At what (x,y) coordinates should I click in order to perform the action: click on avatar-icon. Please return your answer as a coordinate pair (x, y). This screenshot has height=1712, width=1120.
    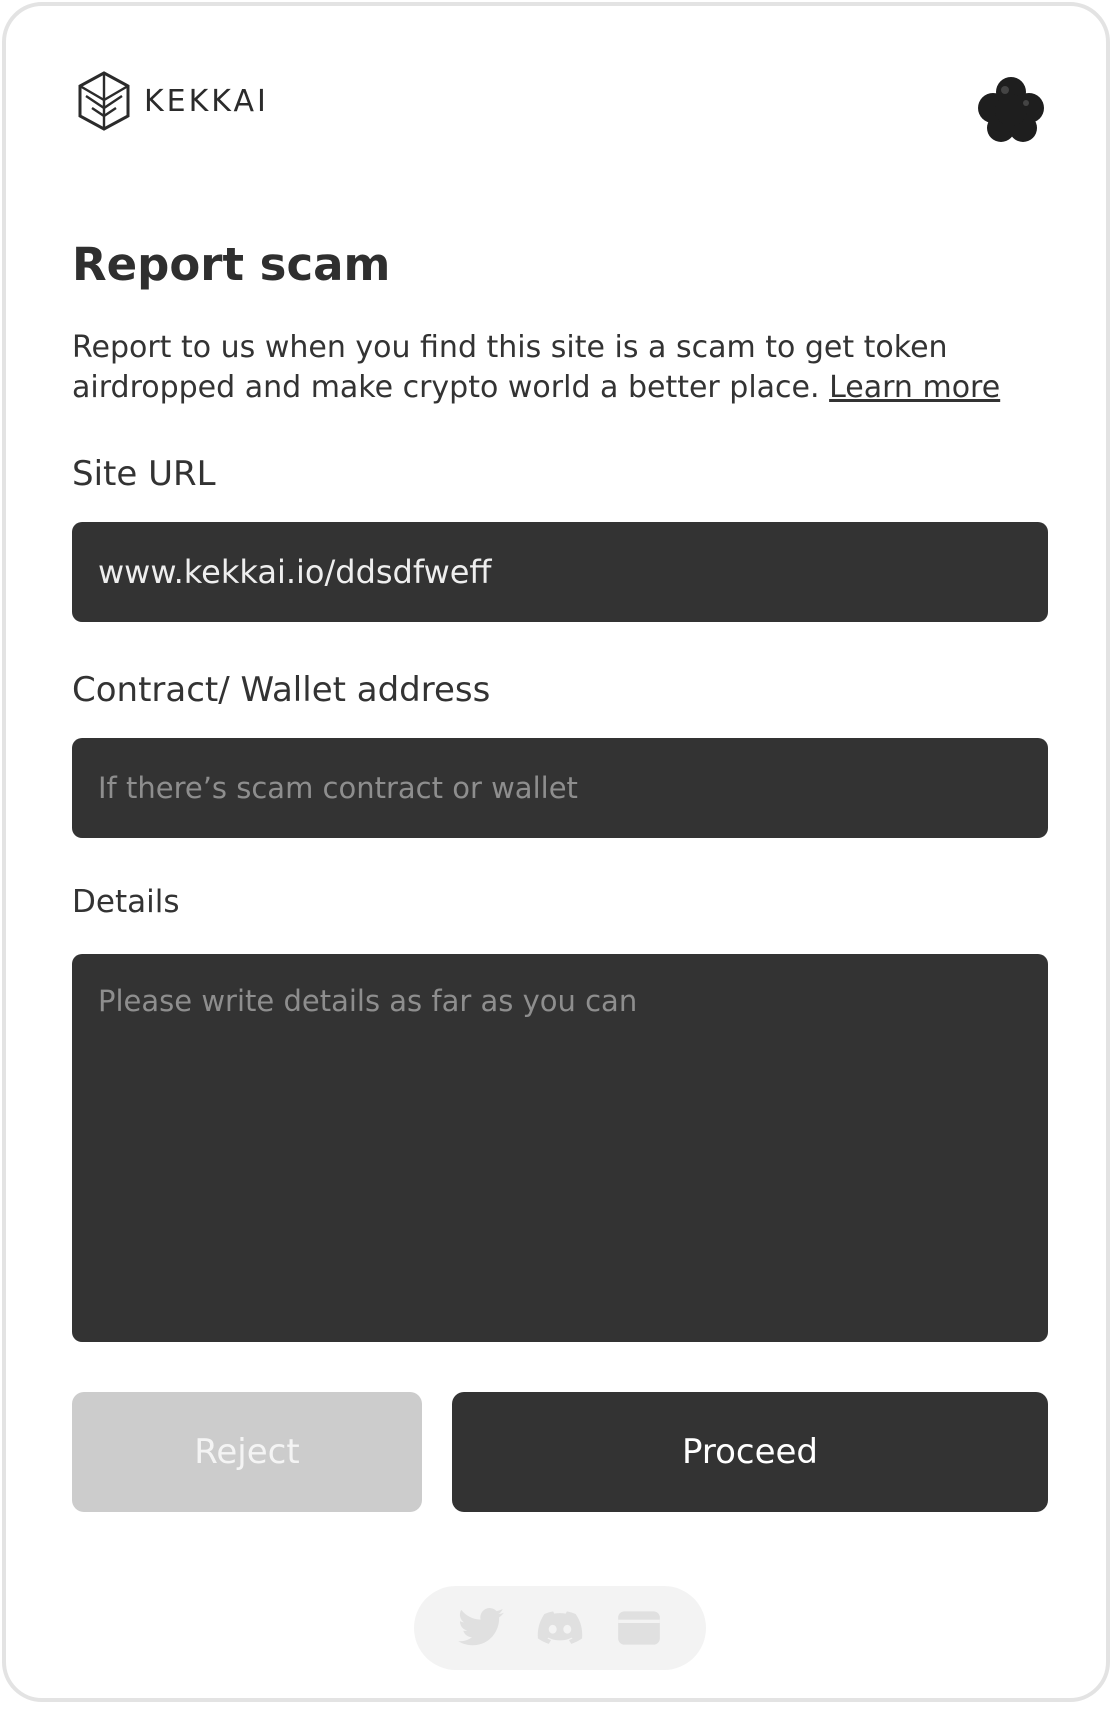
    Looking at the image, I should click on (1011, 109).